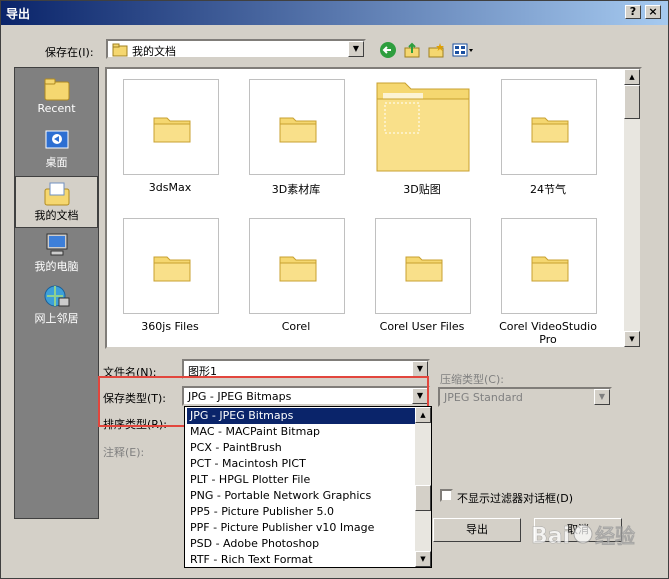  What do you see at coordinates (334, 13) in the screenshot?
I see `title-bar: 导出 ? ×` at bounding box center [334, 13].